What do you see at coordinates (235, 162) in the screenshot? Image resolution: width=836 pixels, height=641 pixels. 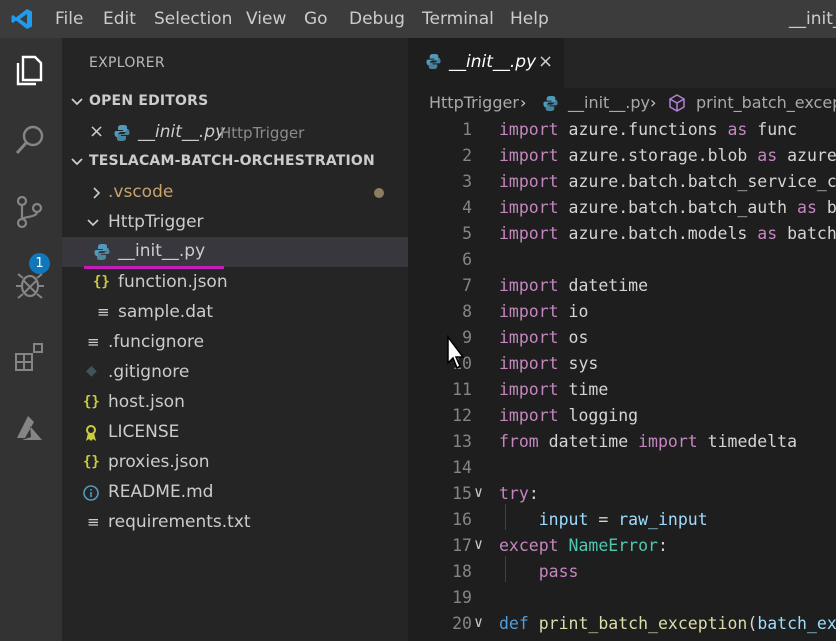 I see `project-header: TESLACAM-BATCH-ORCHESTRATION` at bounding box center [235, 162].